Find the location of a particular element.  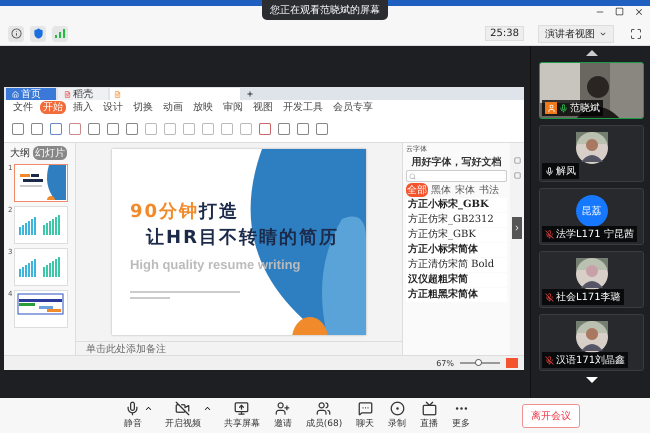

microphone-icon is located at coordinates (132, 408).